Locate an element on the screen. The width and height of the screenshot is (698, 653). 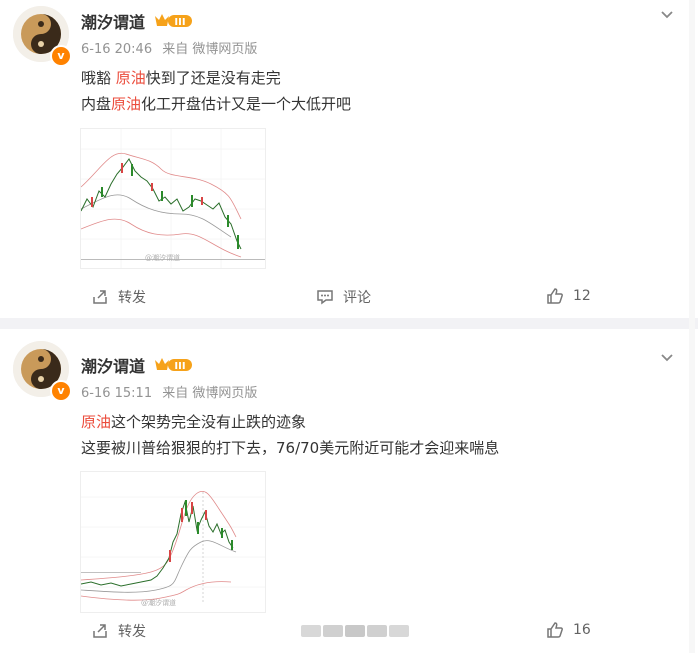
post-actions: 转发 评论 12 is located at coordinates (349, 299).